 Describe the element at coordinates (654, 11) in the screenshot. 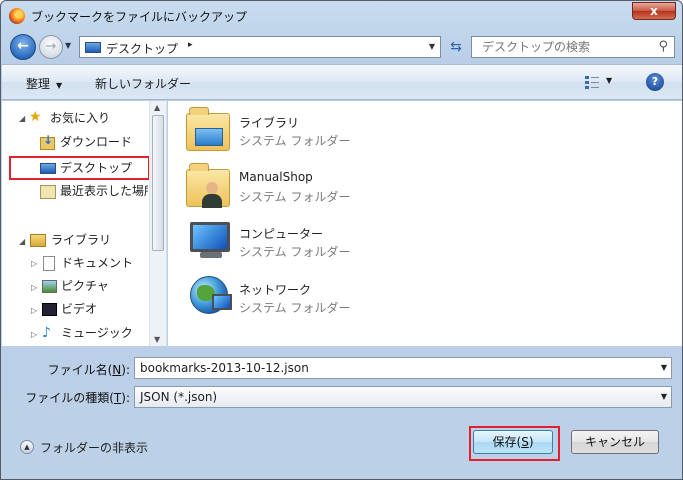

I see `close-button: x` at that location.